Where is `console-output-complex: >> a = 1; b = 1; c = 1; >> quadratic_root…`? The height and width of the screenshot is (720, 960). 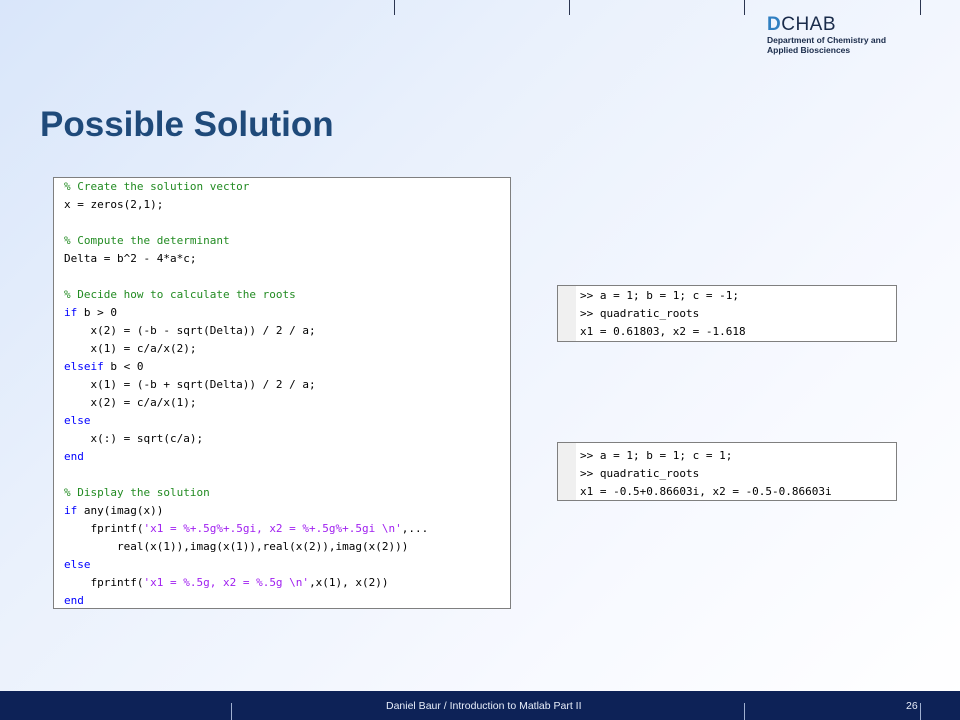
console-output-complex: >> a = 1; b = 1; c = 1; >> quadratic_root… is located at coordinates (727, 471).